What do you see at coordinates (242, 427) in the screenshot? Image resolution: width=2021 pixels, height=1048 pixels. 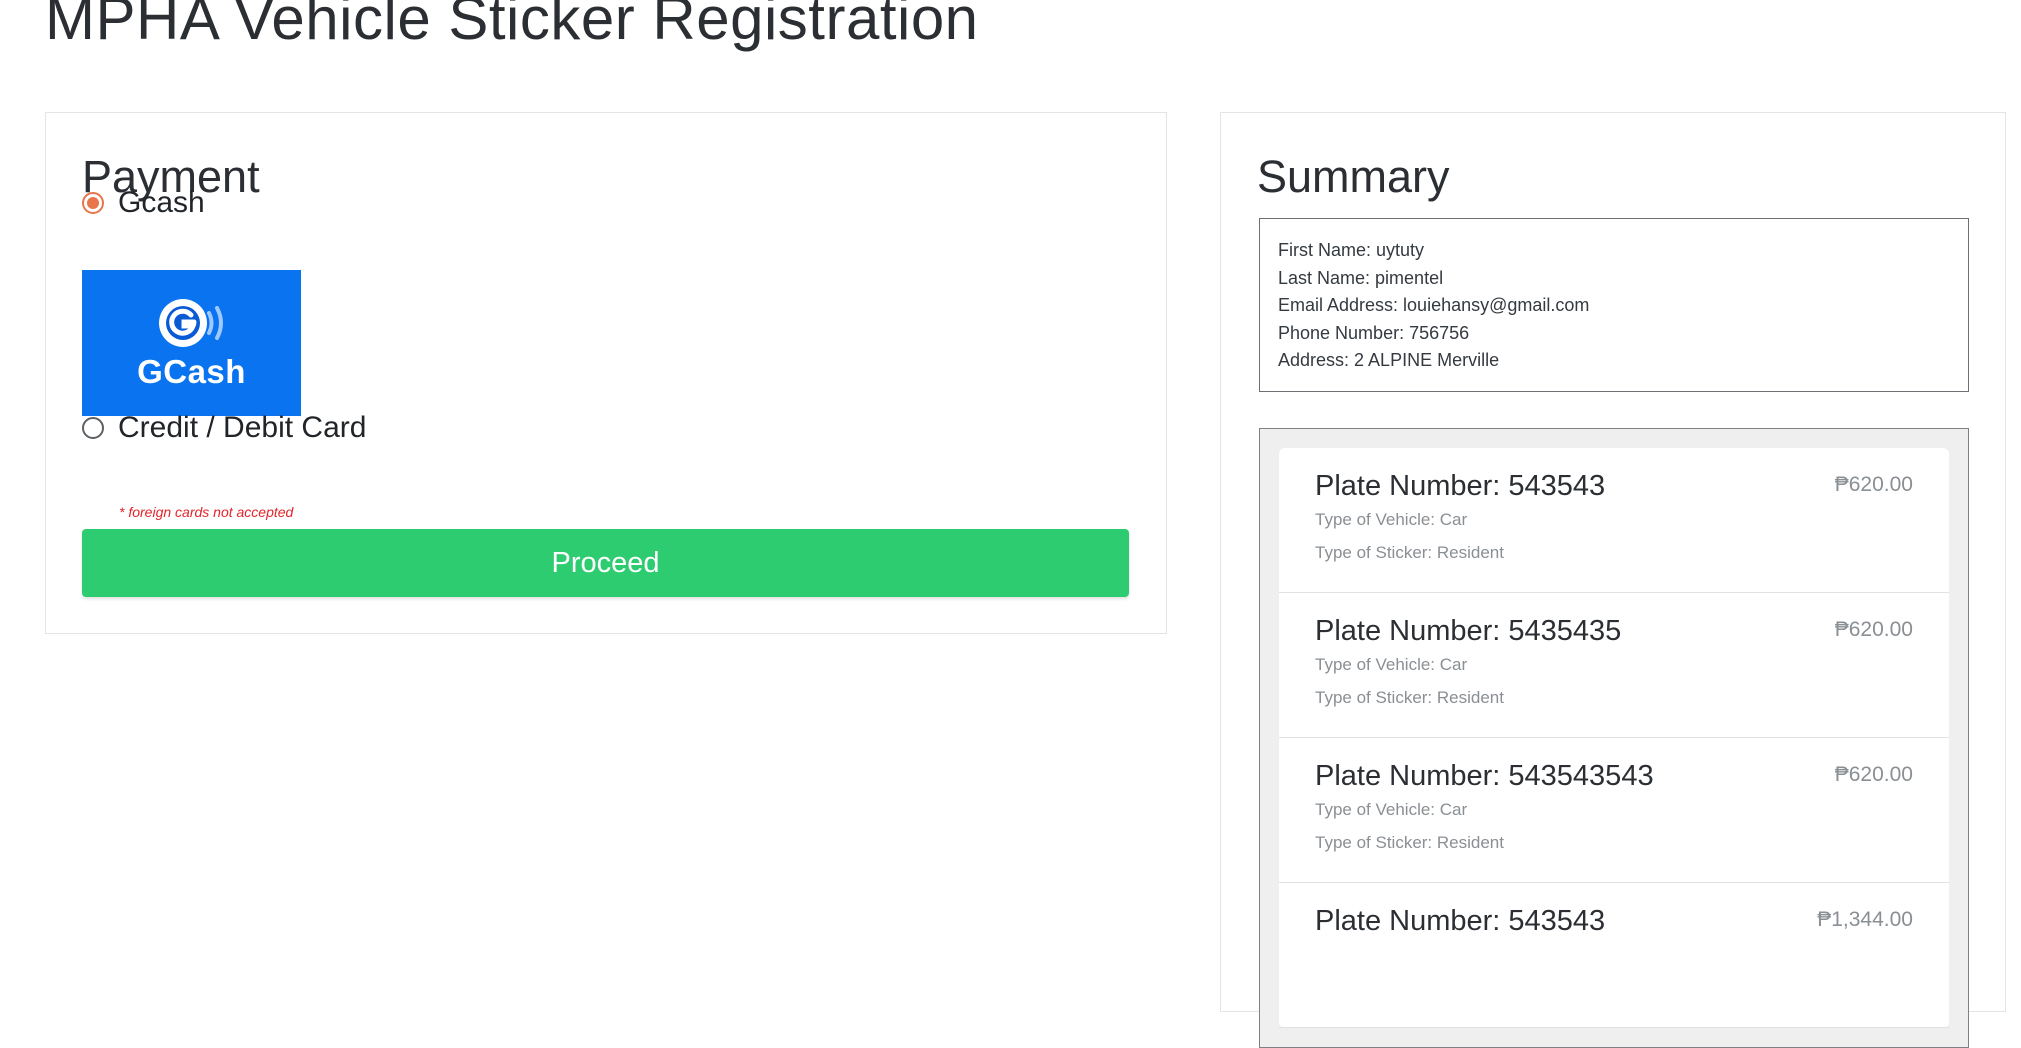 I see `payment-option-label: Credit / Debit Card` at bounding box center [242, 427].